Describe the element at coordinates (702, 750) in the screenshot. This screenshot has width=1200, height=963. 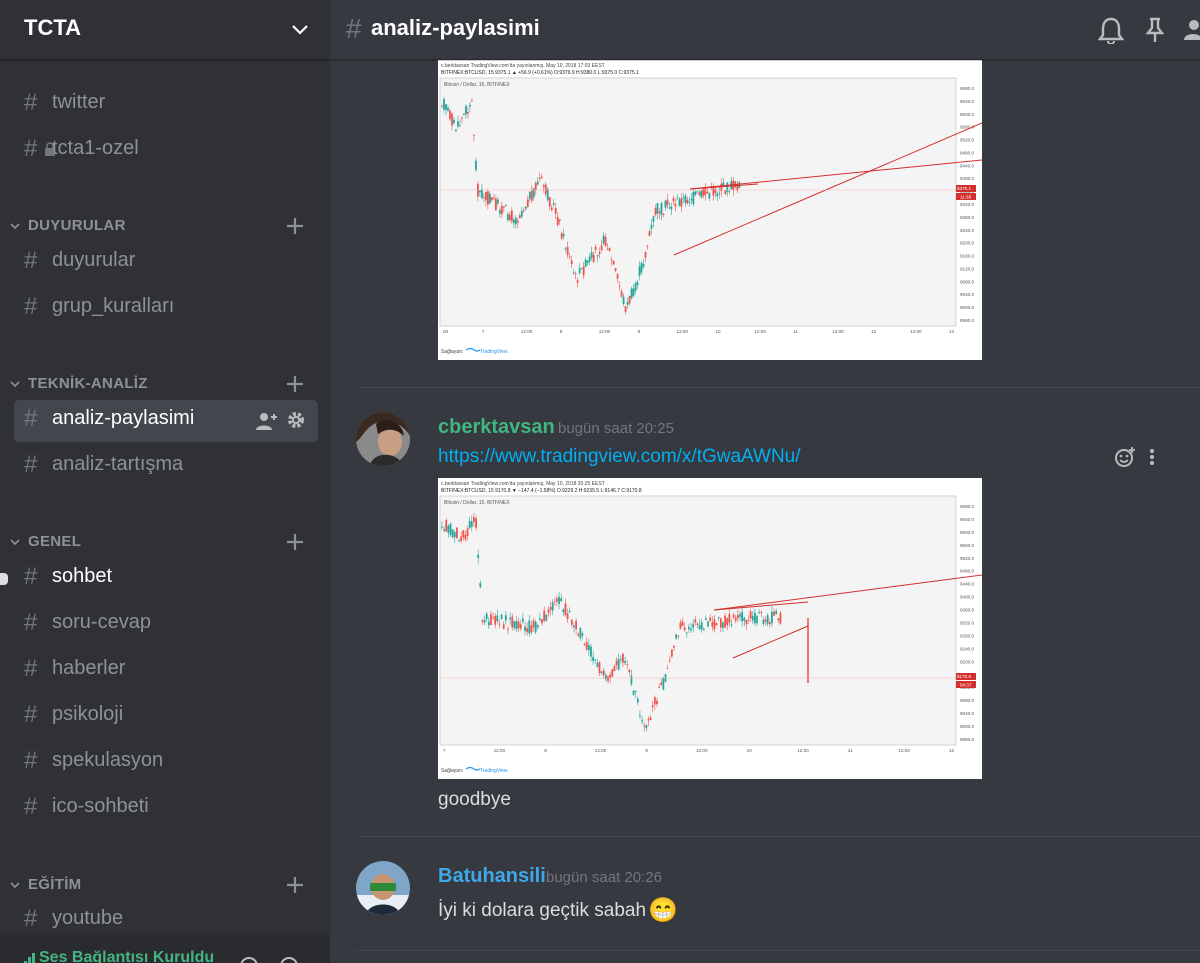
I see `x-tick-label: 12:00` at that location.